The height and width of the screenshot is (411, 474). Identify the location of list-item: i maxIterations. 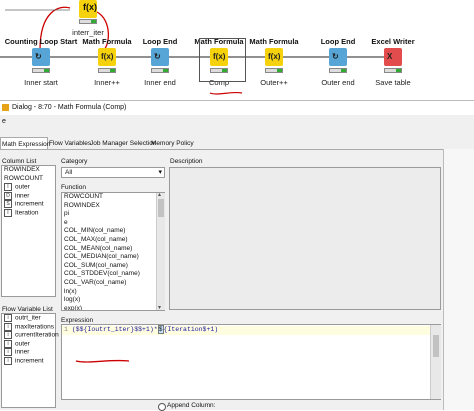
(28, 327).